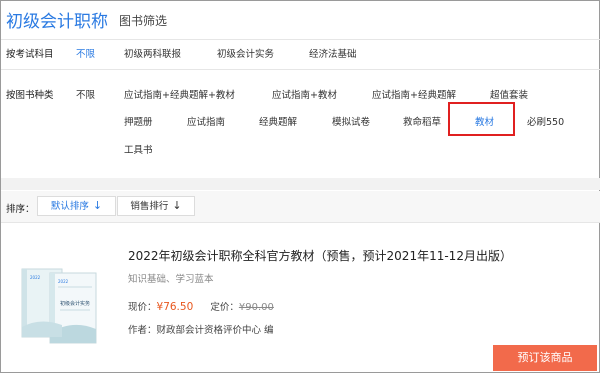 This screenshot has width=600, height=373. Describe the element at coordinates (333, 53) in the screenshot. I see `subject-option-law: 经济法基础` at that location.